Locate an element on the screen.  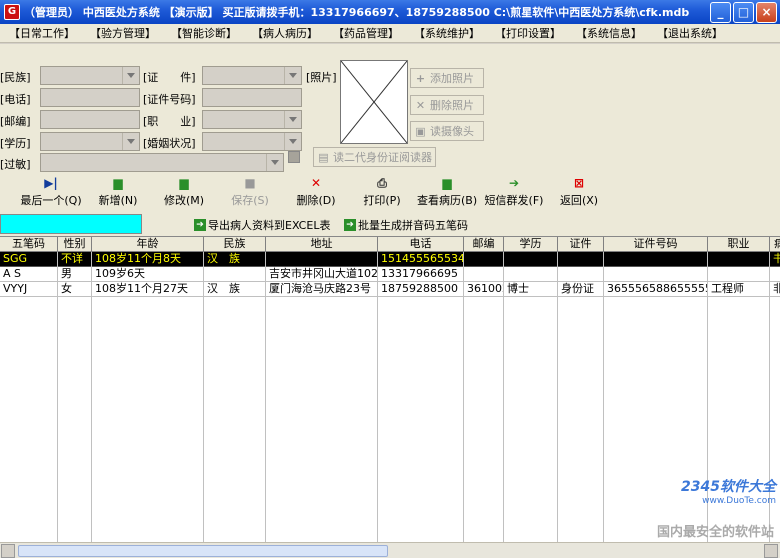
minimize-button: _ is located at coordinates (720, 12).